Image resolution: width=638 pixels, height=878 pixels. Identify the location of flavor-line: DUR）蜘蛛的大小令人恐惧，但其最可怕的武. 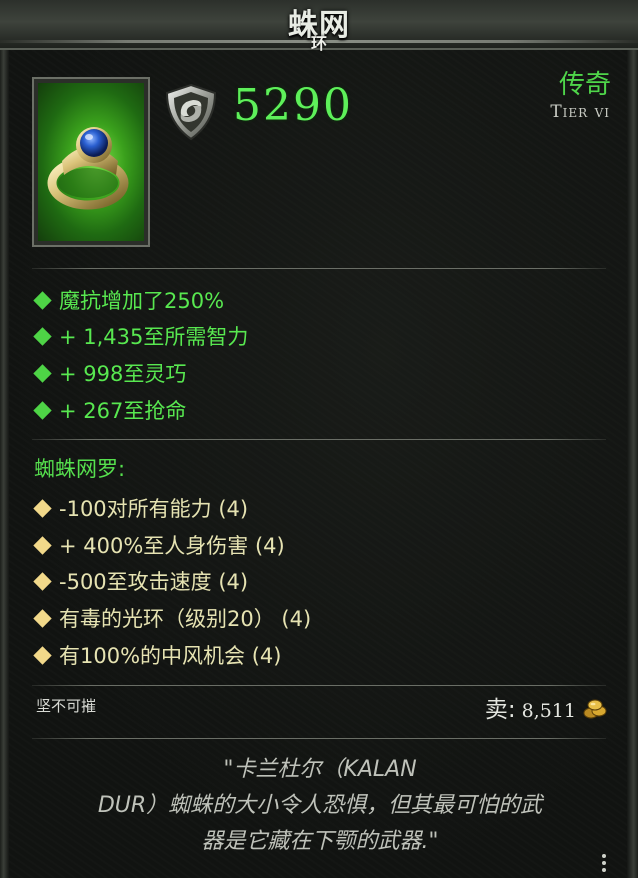
(320, 805).